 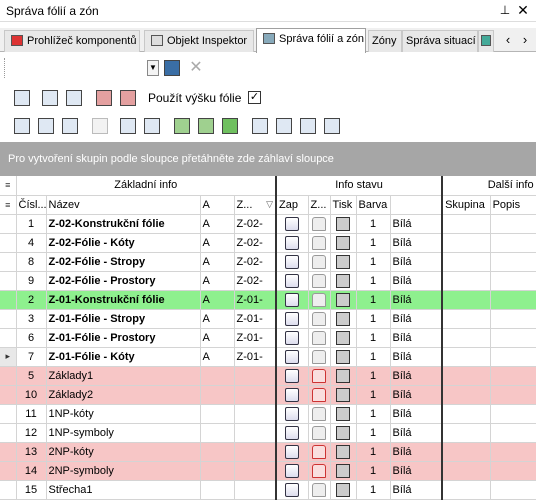 What do you see at coordinates (268, 376) in the screenshot?
I see `table-row: 5 Základy1 1 Bílá` at bounding box center [268, 376].